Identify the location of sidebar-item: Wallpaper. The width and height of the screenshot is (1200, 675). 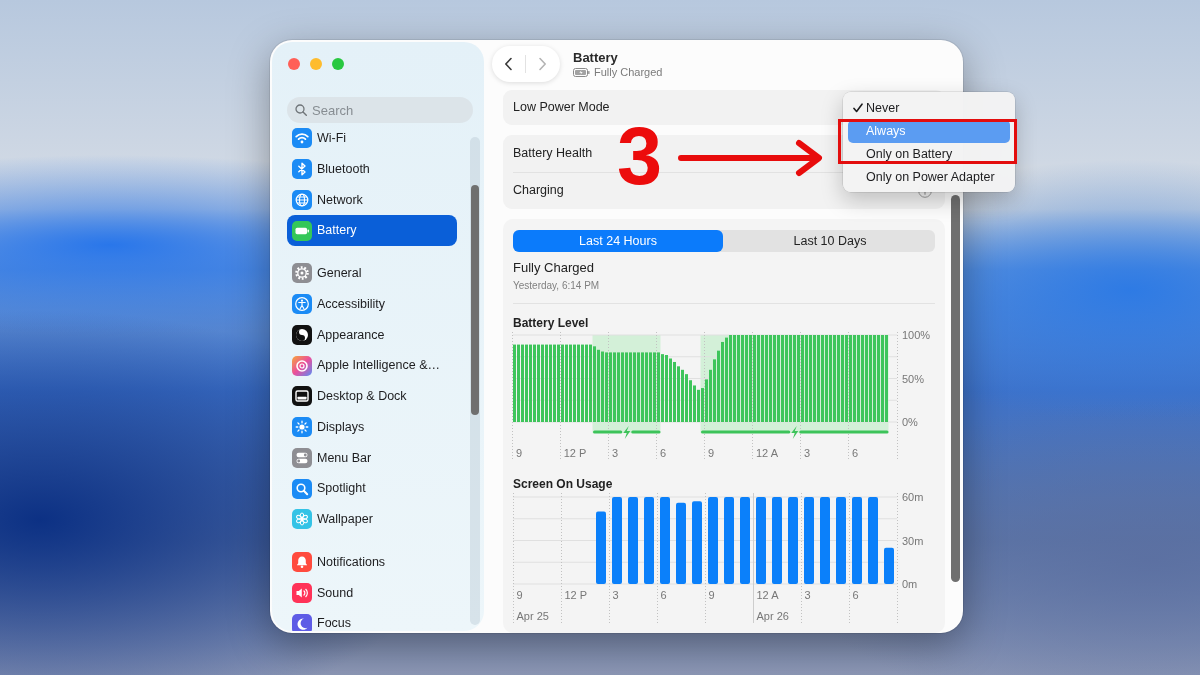
(372, 519).